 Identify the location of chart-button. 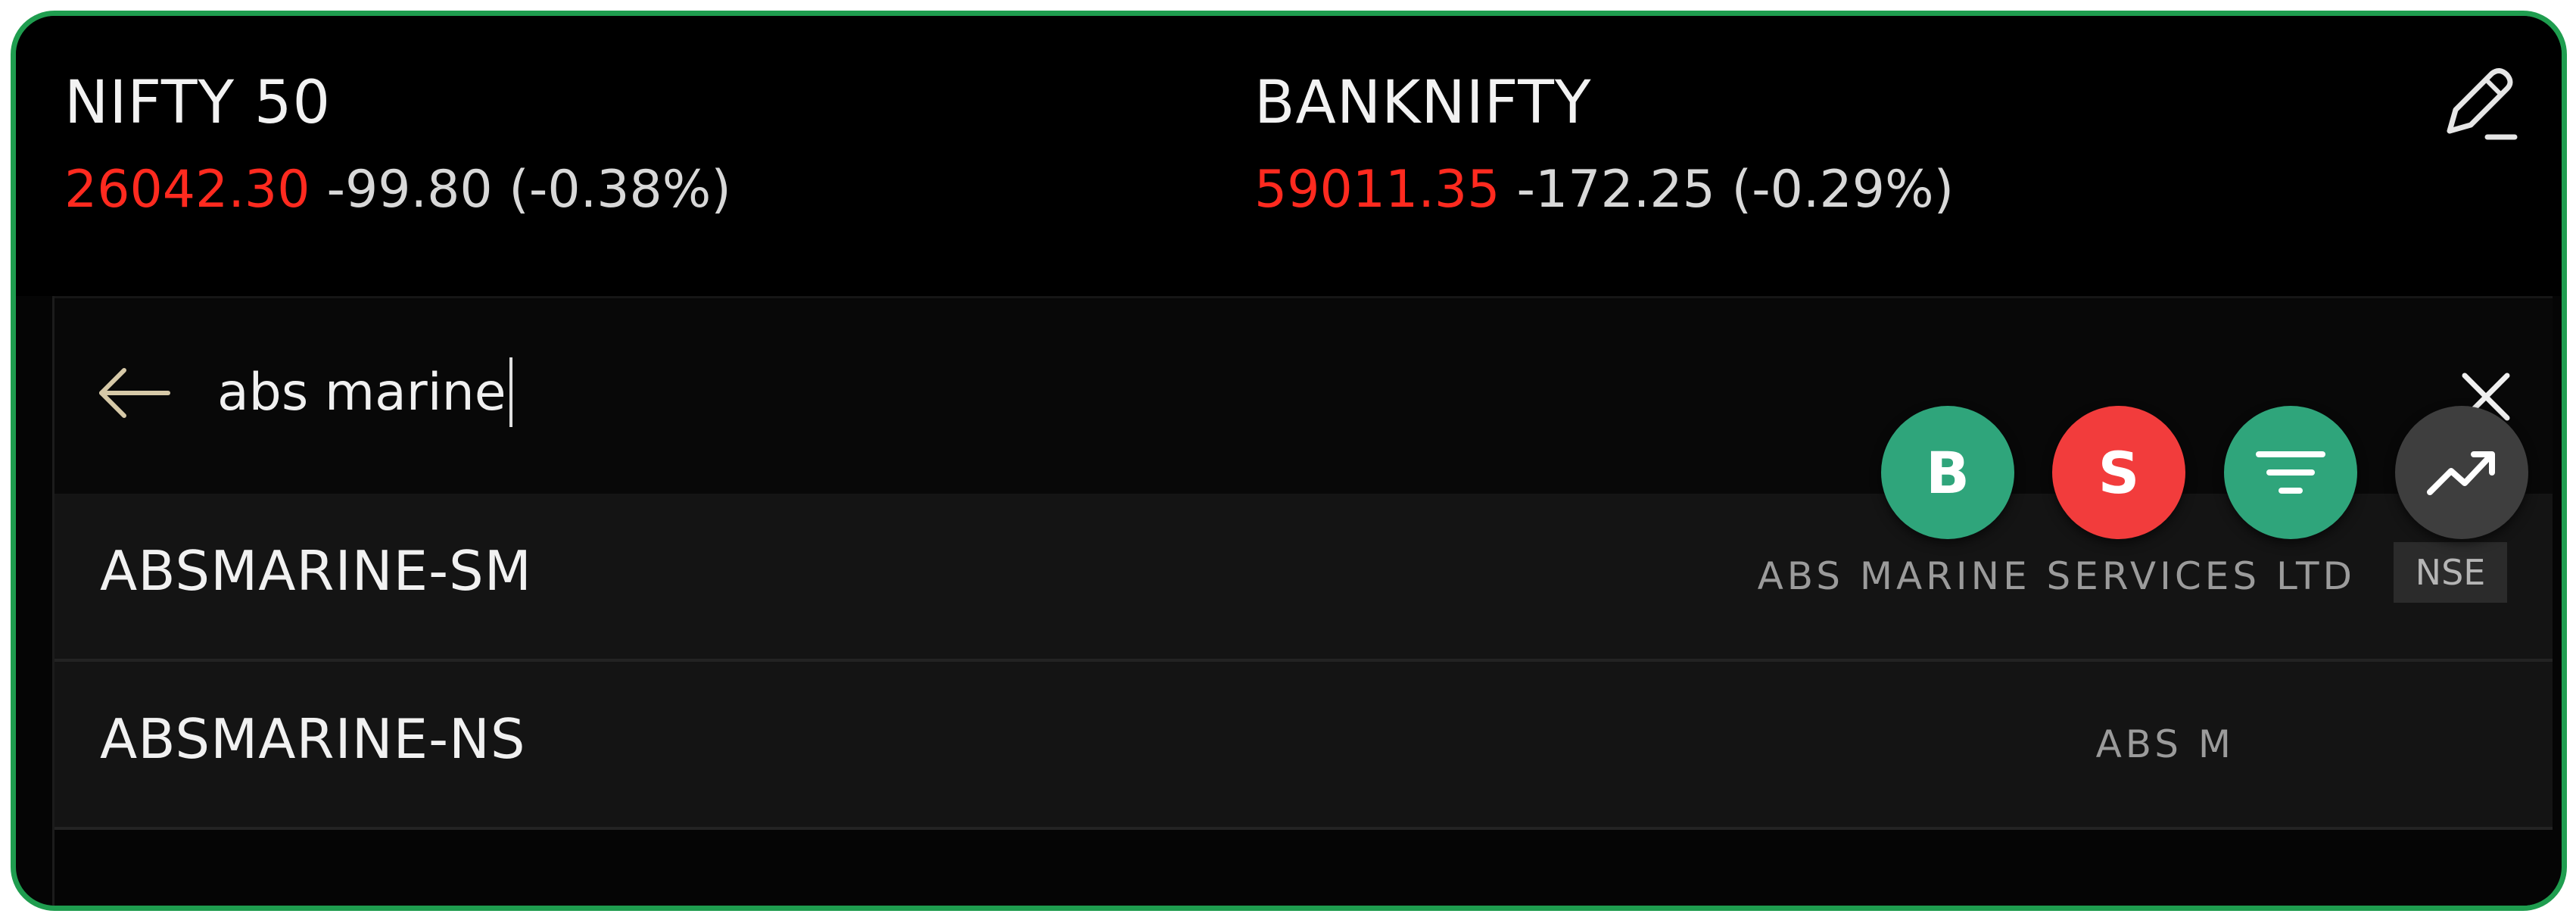
(2461, 473).